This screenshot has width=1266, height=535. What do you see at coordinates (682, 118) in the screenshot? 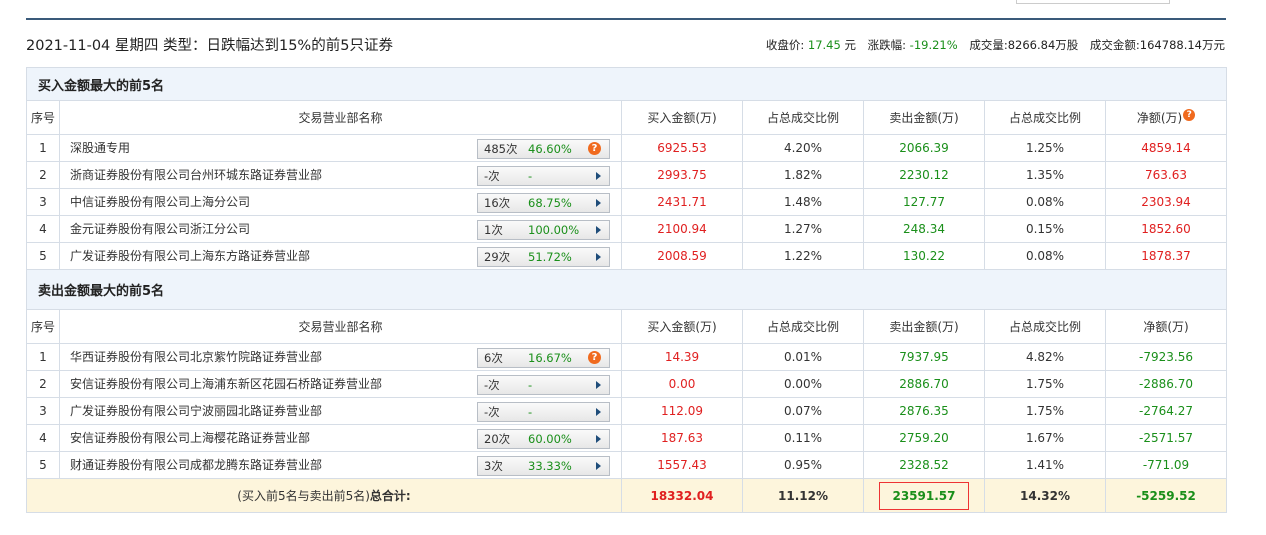
I see `column-header: 买入金额(万)` at bounding box center [682, 118].